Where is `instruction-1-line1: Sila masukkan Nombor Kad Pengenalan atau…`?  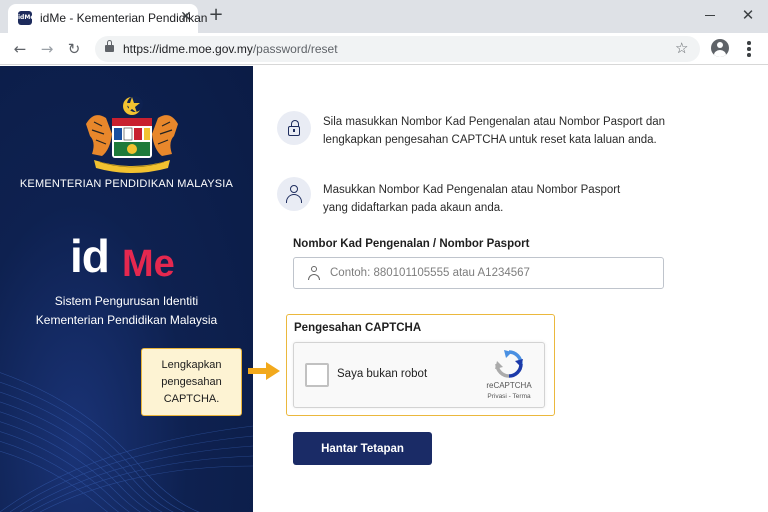
instruction-1-line1: Sila masukkan Nombor Kad Pengenalan atau… is located at coordinates (494, 122).